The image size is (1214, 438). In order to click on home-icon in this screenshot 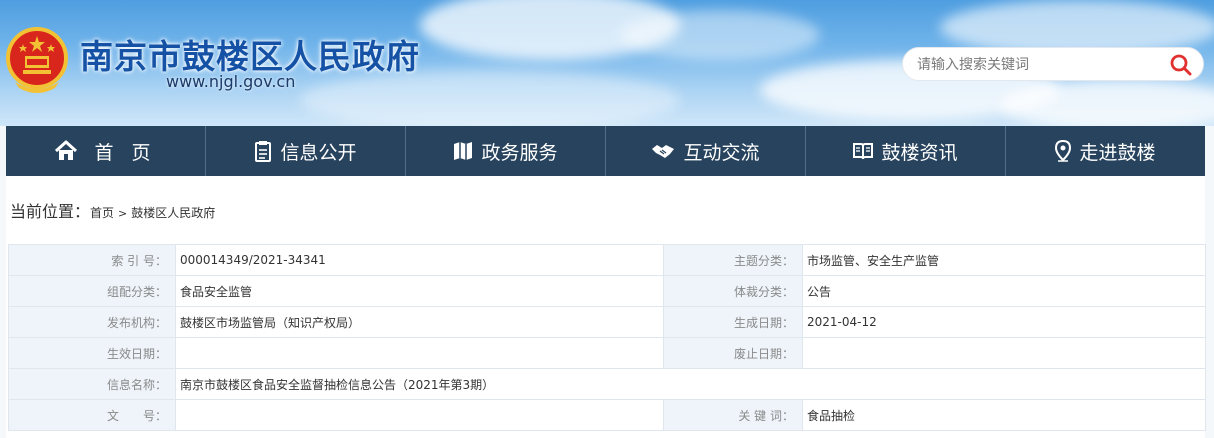, I will do `click(66, 150)`.